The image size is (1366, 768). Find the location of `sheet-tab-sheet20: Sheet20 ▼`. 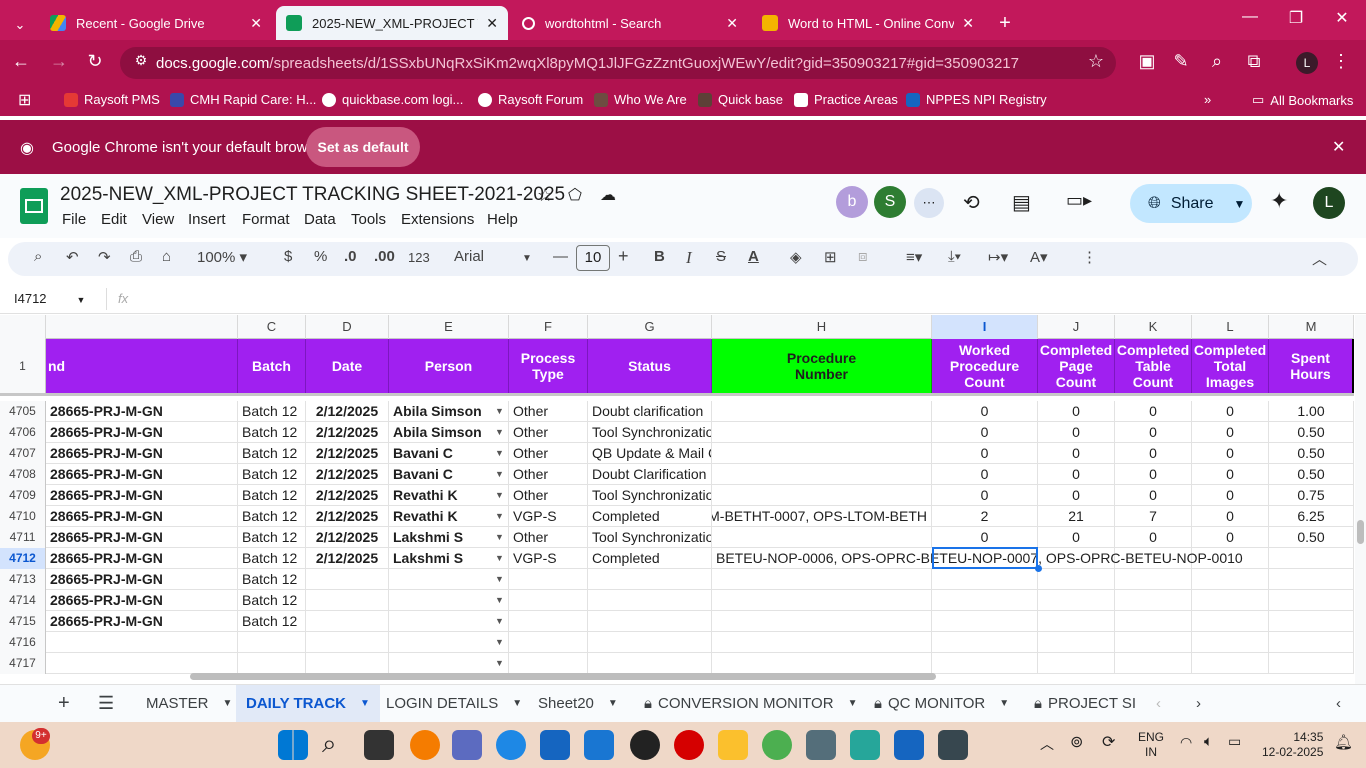

sheet-tab-sheet20: Sheet20 ▼ is located at coordinates (578, 703).